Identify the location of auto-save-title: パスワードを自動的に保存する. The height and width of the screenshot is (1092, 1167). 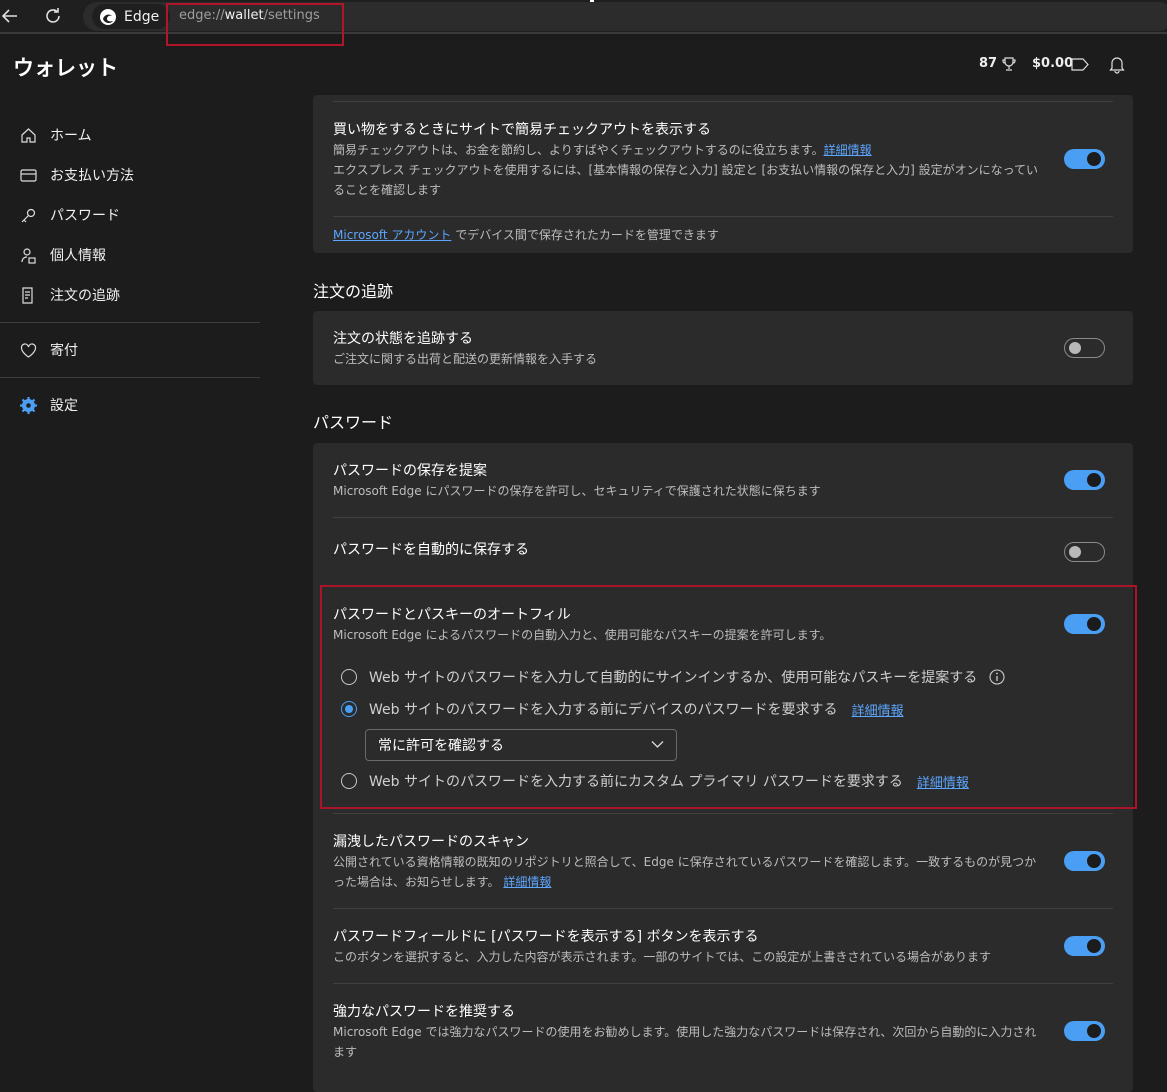
(431, 550).